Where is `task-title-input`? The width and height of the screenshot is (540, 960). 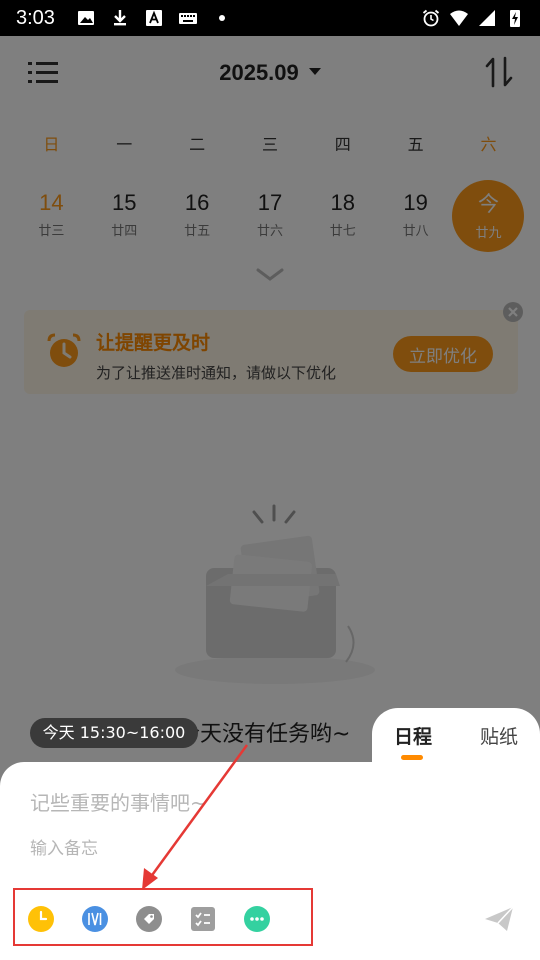 task-title-input is located at coordinates (250, 803).